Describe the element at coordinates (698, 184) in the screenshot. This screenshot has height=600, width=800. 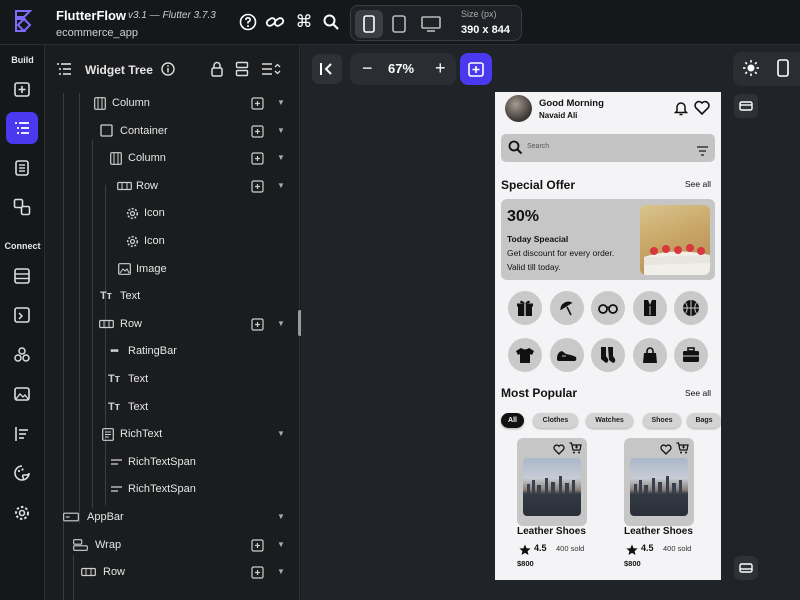
I see `see-all-link: See all` at that location.